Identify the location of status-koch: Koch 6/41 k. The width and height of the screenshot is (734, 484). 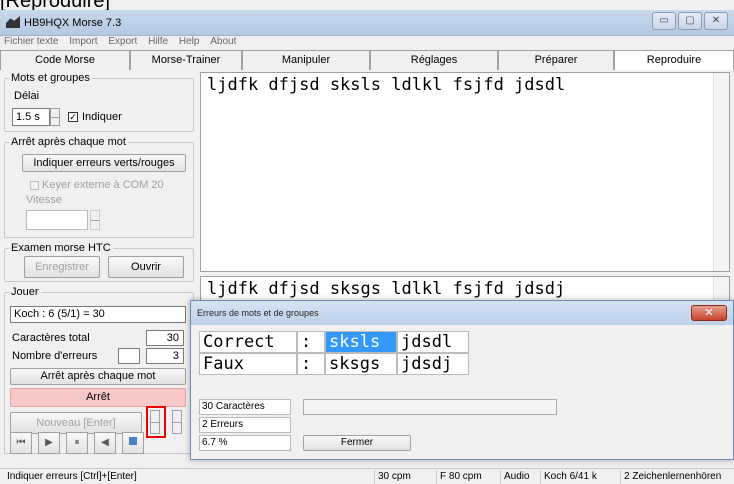
(579, 477).